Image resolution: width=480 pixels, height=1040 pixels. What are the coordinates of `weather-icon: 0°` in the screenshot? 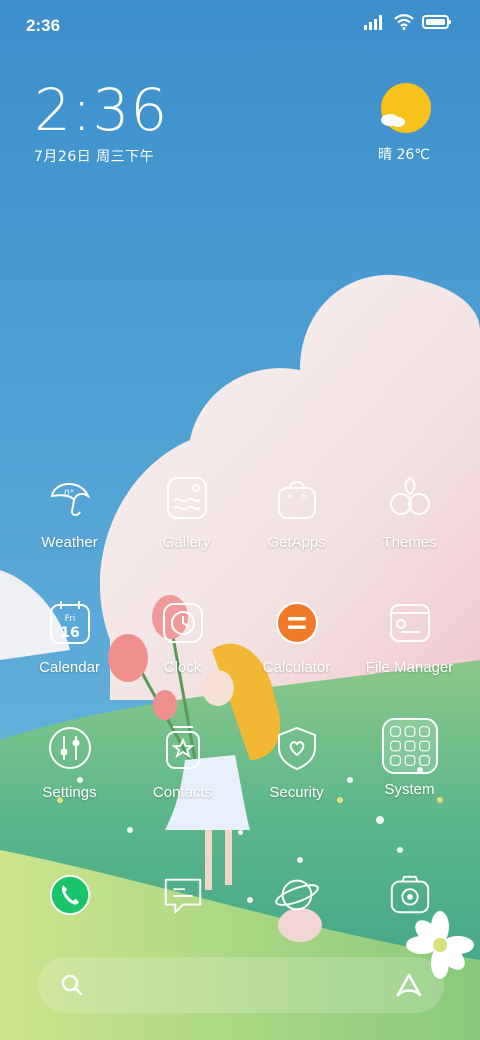 It's located at (70, 499).